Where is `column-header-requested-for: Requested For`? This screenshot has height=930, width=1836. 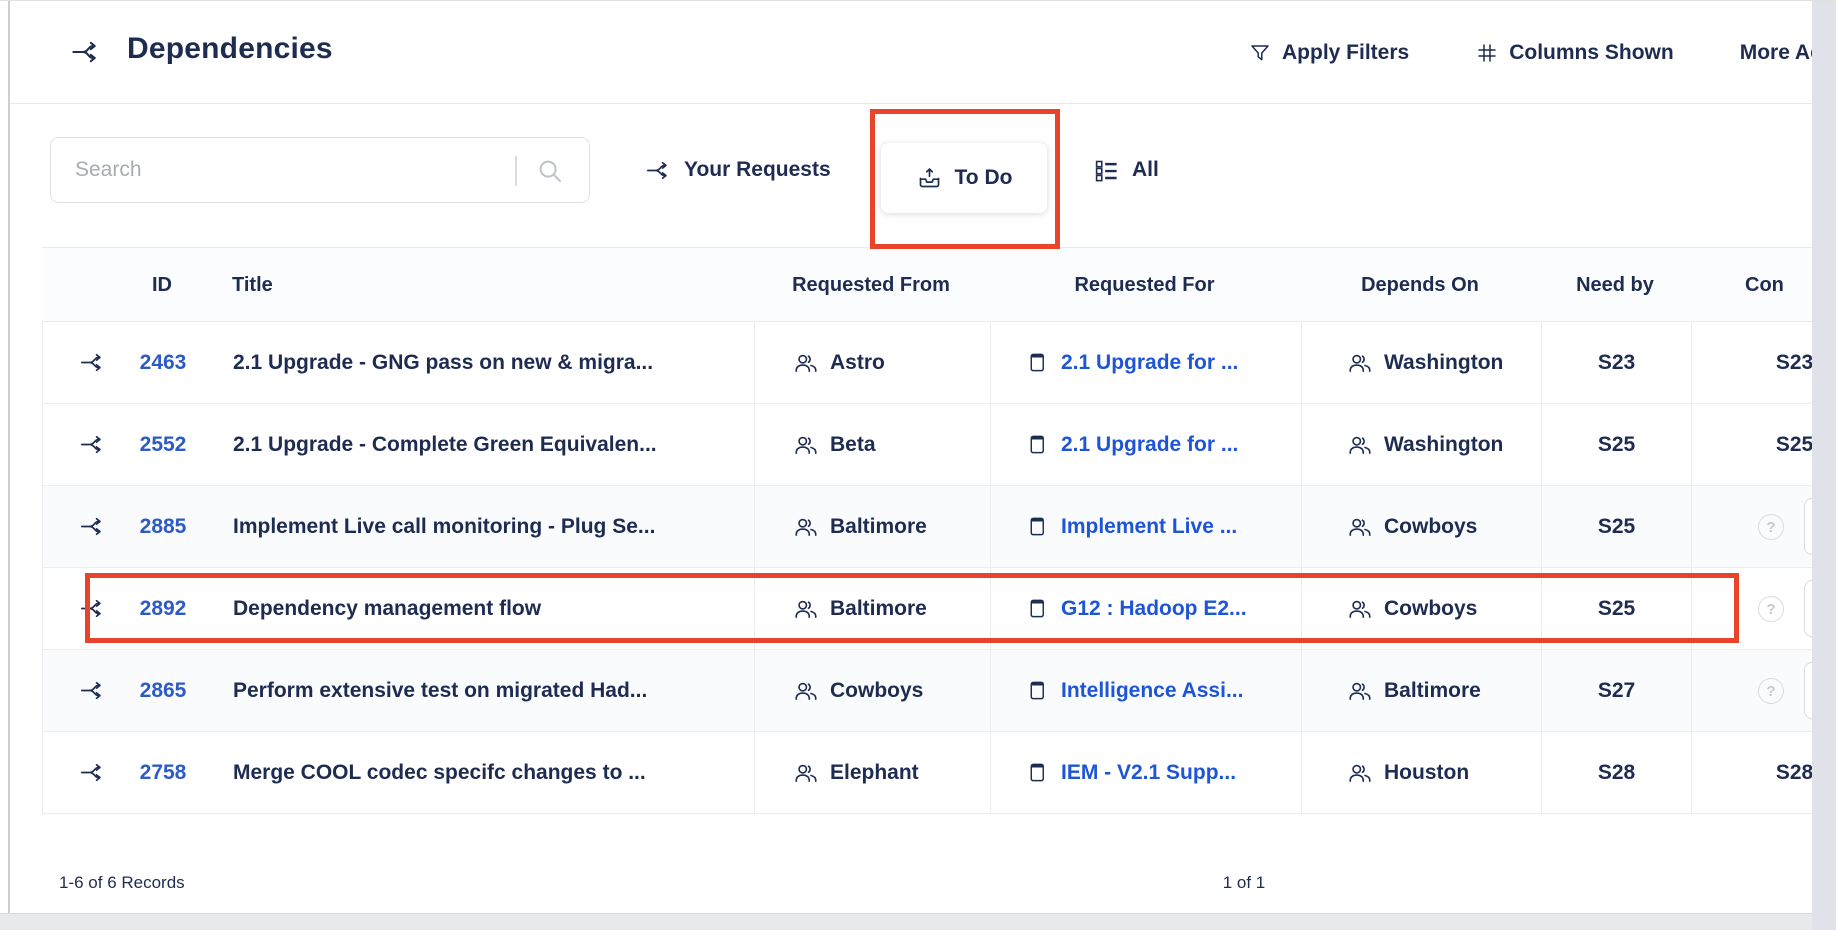 column-header-requested-for: Requested For is located at coordinates (1144, 285).